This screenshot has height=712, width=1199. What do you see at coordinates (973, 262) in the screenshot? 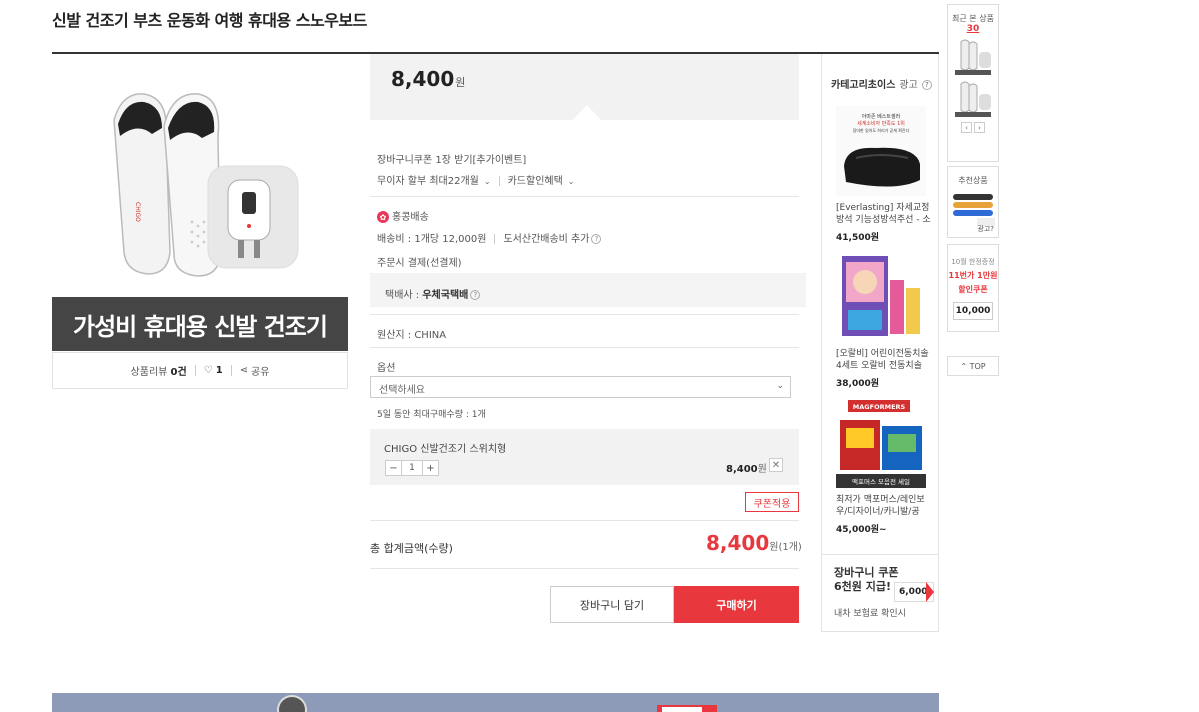
I see `promo-small-text: 10월 한정증정` at bounding box center [973, 262].